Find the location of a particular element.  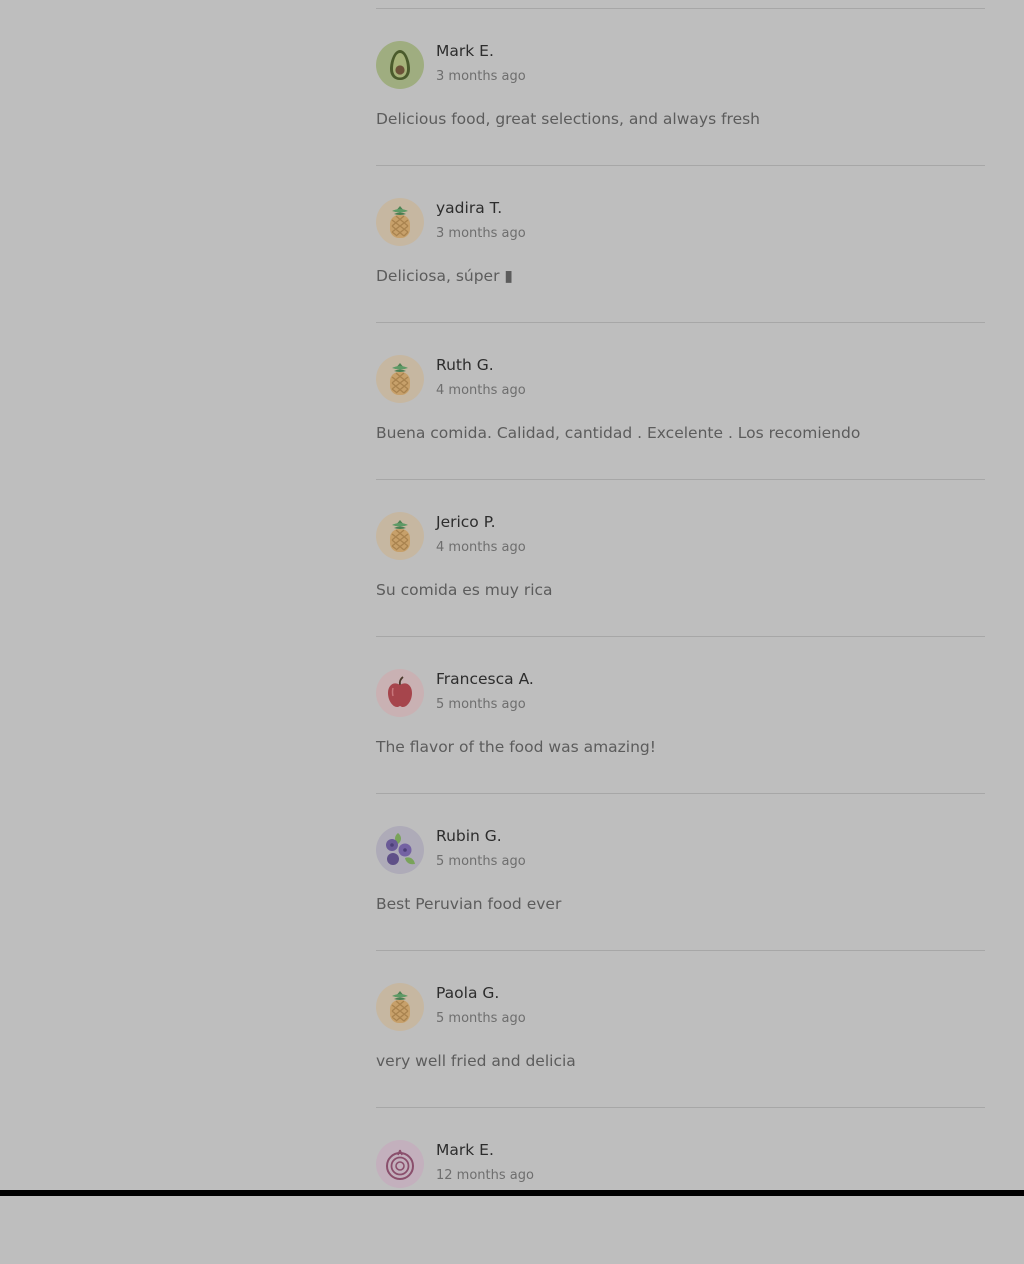

review-text: very well fried and delicia is located at coordinates (476, 1061).